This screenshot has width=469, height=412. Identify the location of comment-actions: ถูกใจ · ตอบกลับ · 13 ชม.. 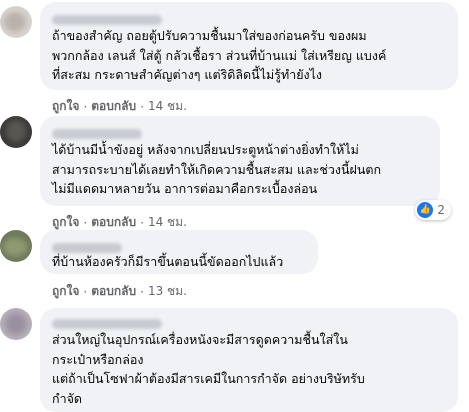
(119, 291).